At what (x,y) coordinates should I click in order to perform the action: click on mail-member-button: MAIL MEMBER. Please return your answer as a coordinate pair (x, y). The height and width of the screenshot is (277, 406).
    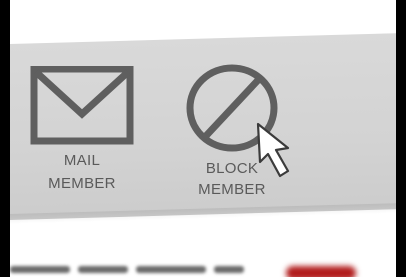
    Looking at the image, I should click on (82, 129).